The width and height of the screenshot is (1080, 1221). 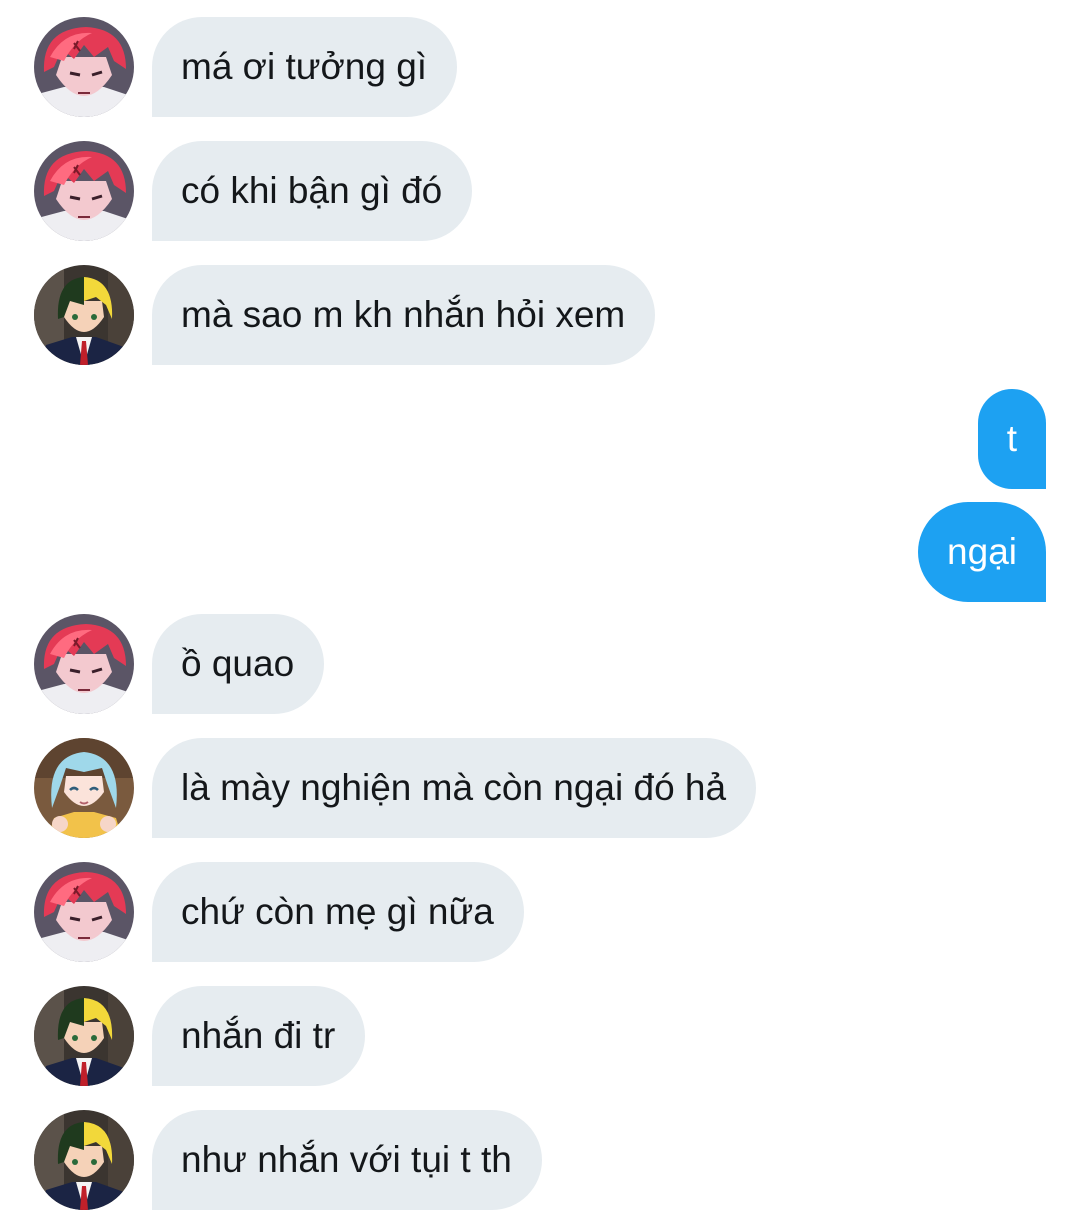 What do you see at coordinates (540, 1036) in the screenshot?
I see `message-row: nhắn đi tr` at bounding box center [540, 1036].